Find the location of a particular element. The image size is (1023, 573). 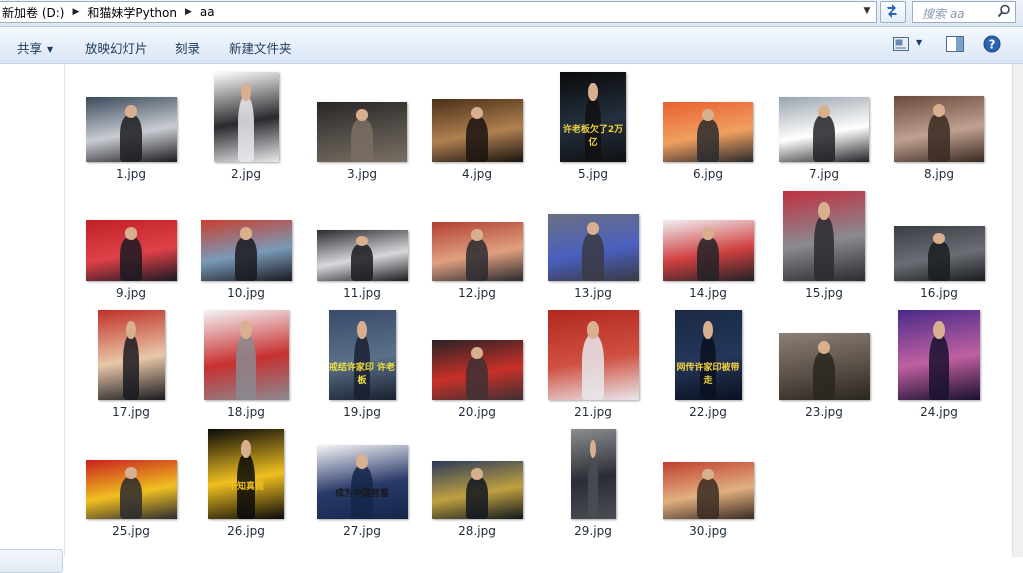

file-thumbnail: 不知真假 is located at coordinates (246, 474).